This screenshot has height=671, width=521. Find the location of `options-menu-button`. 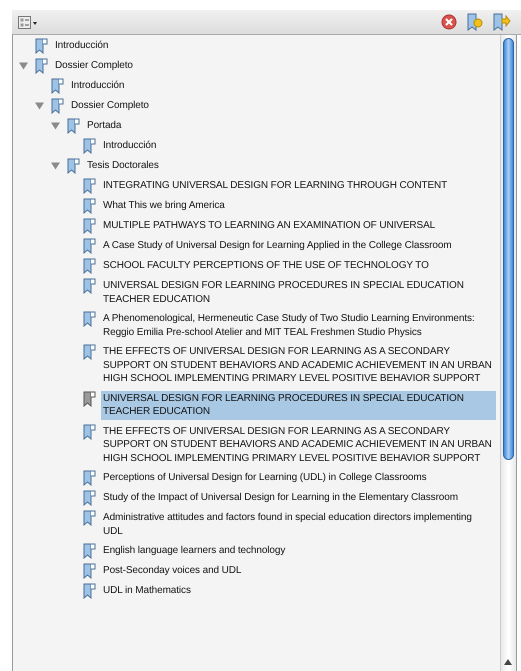

options-menu-button is located at coordinates (28, 22).